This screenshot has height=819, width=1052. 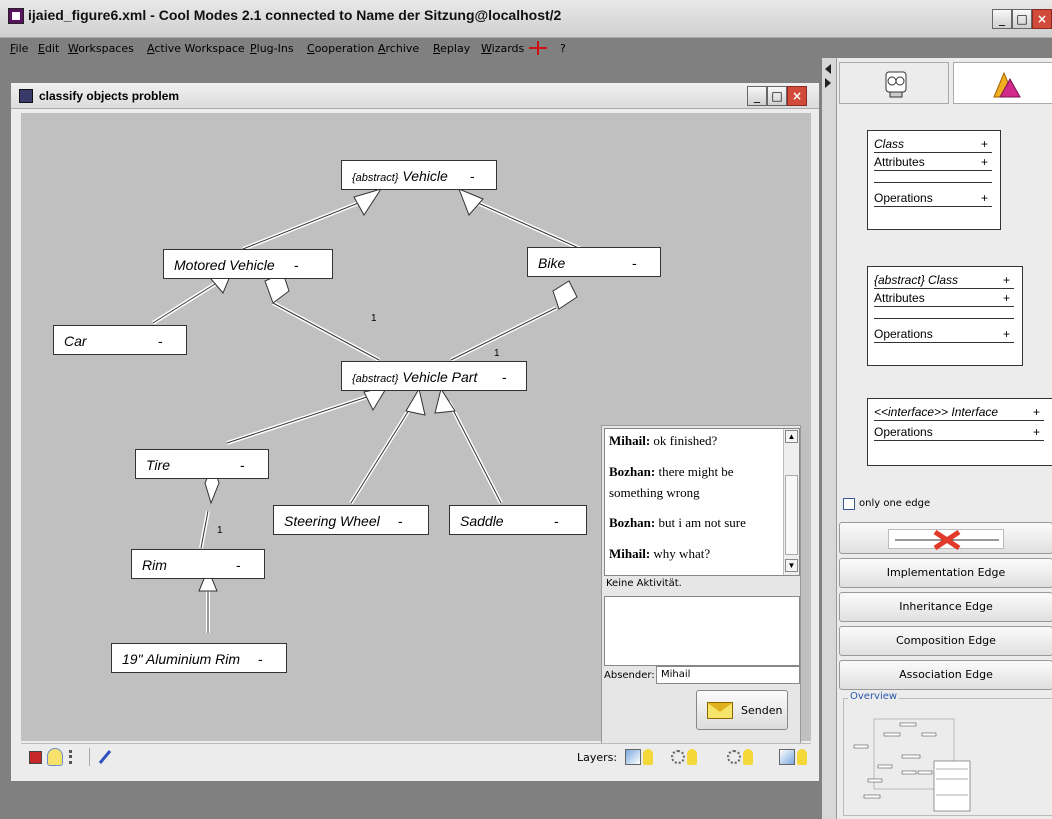 What do you see at coordinates (518, 520) in the screenshot?
I see `class-saddle: Saddle -` at bounding box center [518, 520].